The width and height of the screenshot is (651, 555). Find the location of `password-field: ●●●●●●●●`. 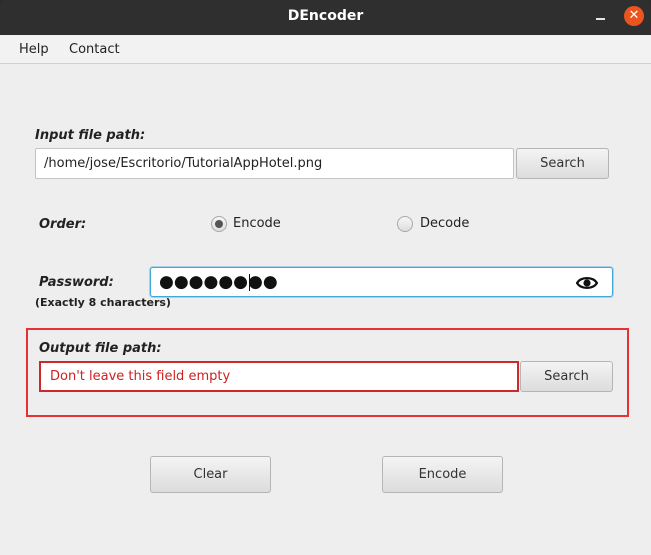

password-field: ●●●●●●●● is located at coordinates (381, 282).